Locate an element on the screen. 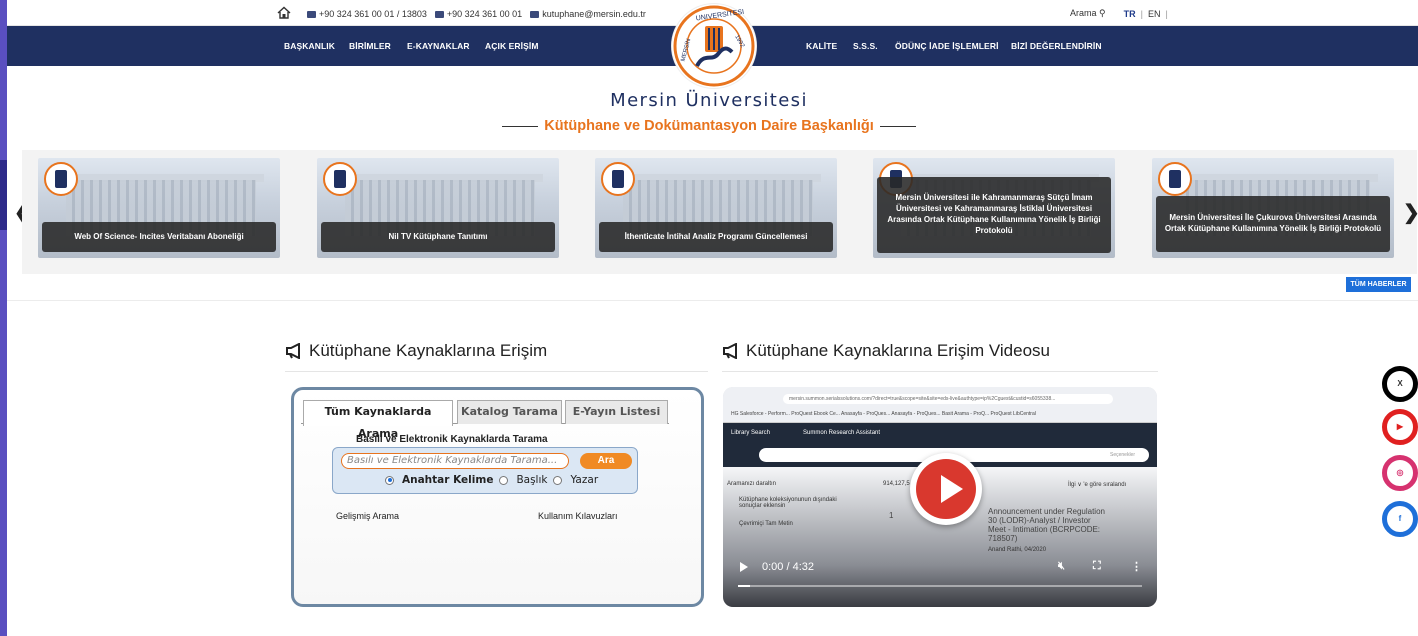 The width and height of the screenshot is (1418, 636). nav-baskanlik: BAŞKANLIK is located at coordinates (309, 46).